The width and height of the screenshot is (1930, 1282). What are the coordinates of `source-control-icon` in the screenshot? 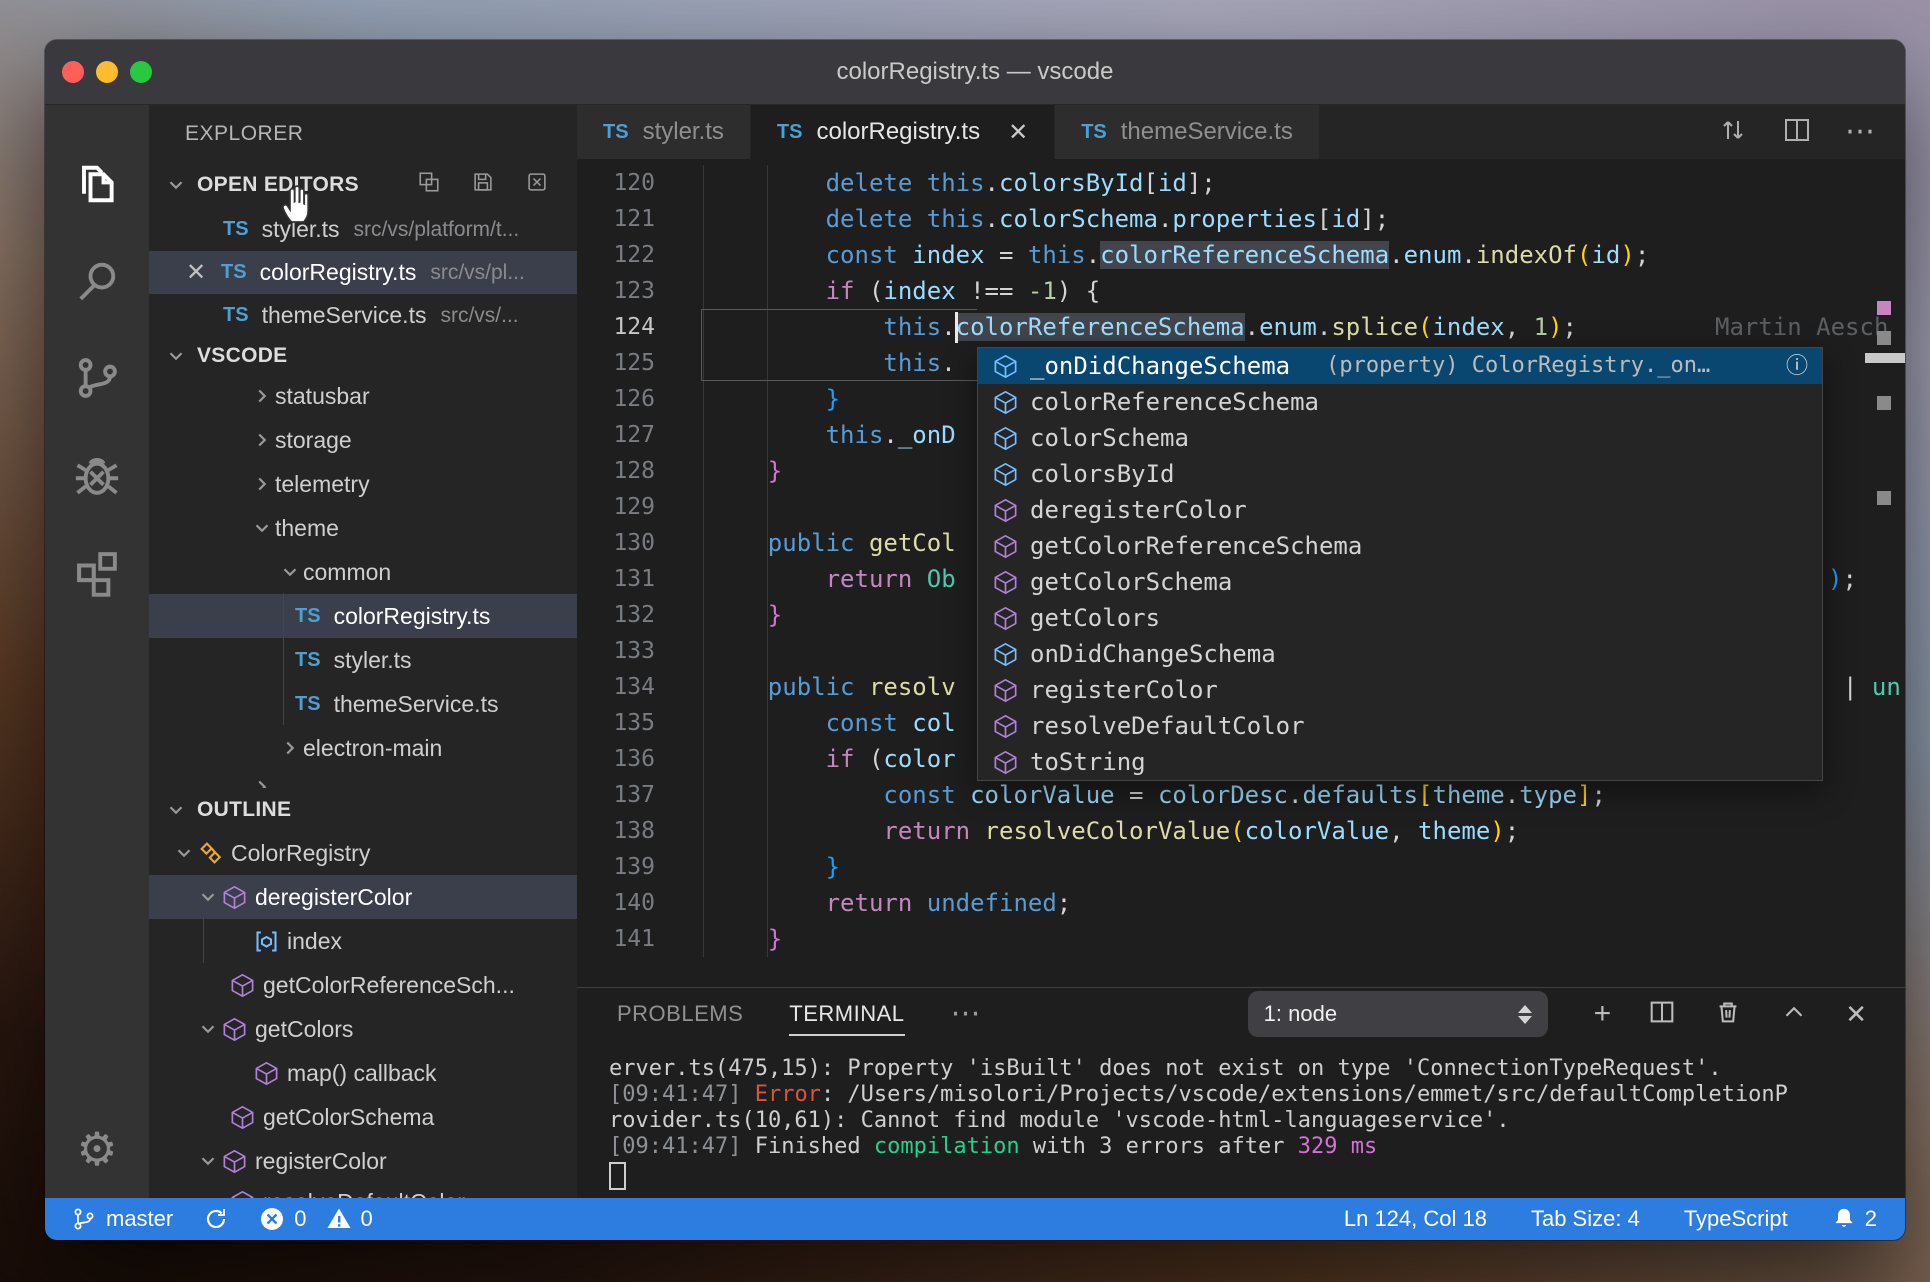 It's located at (97, 377).